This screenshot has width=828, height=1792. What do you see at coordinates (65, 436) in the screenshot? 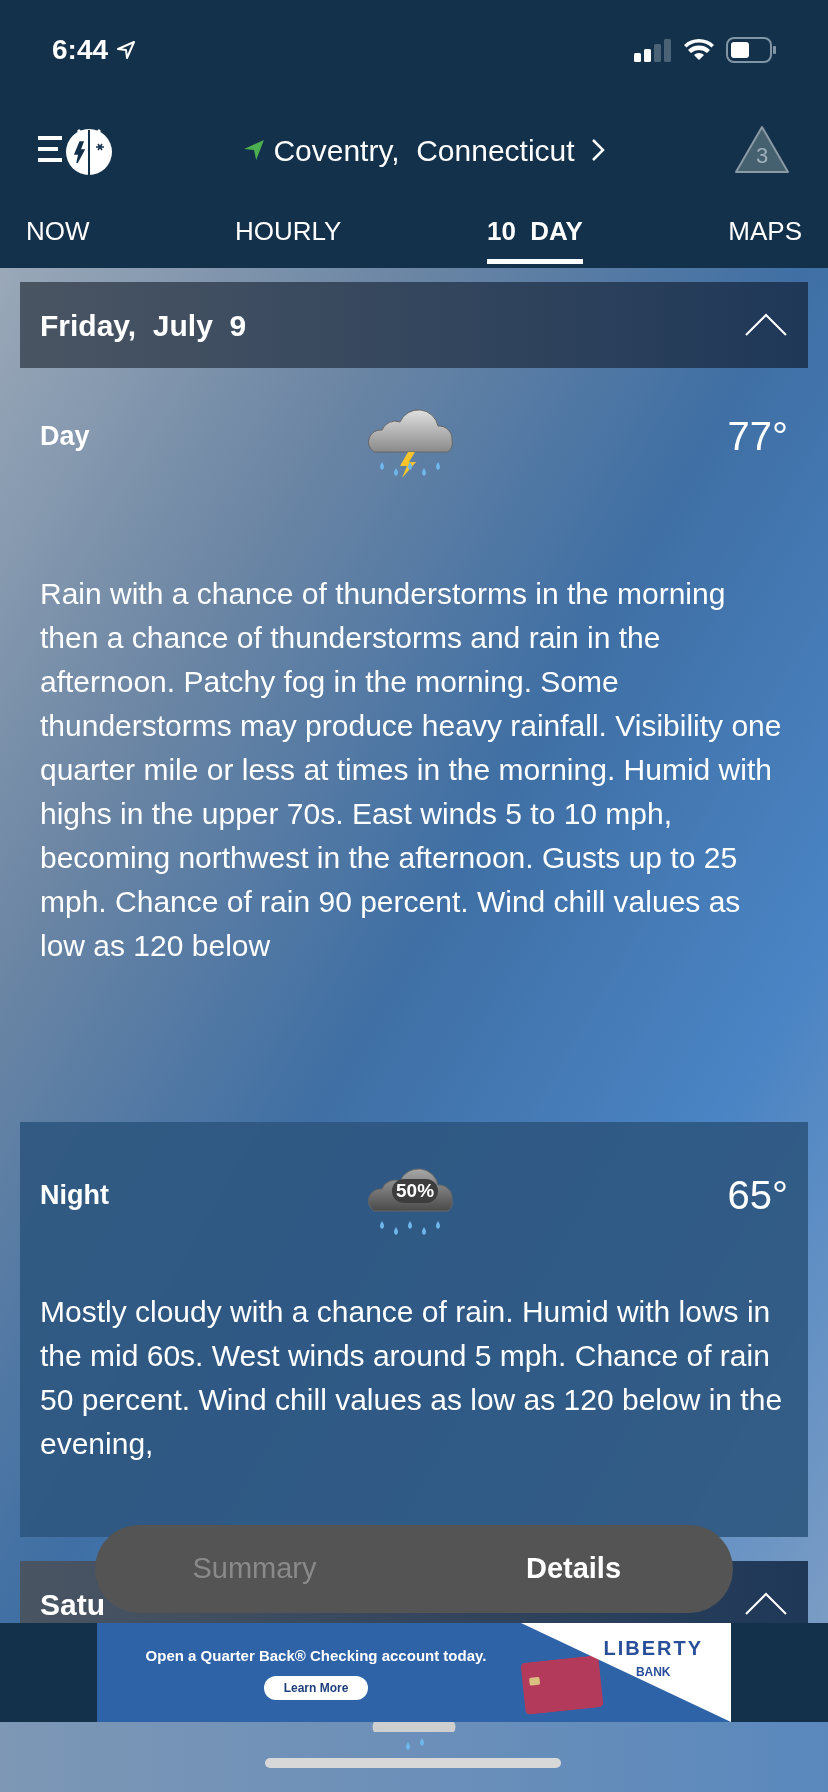
I see `period-label: Day` at bounding box center [65, 436].